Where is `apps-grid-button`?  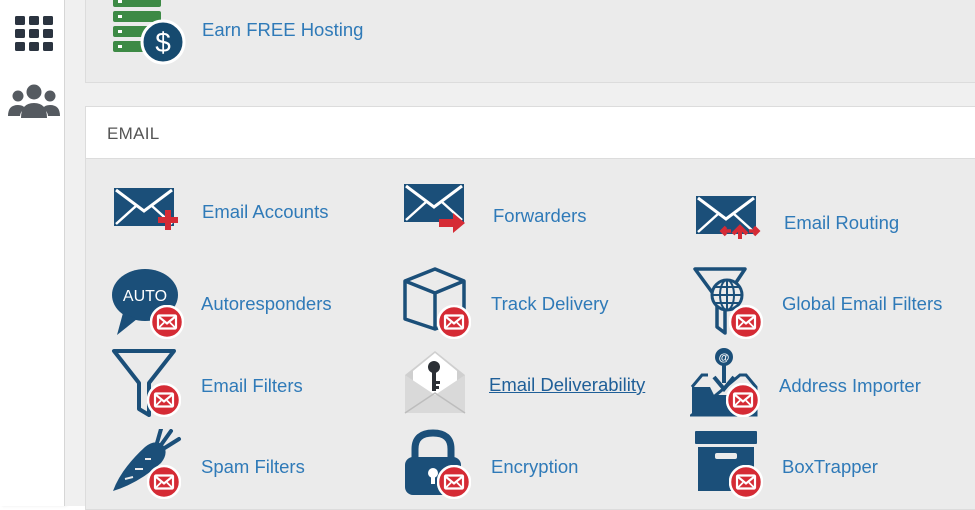
apps-grid-button is located at coordinates (34, 34).